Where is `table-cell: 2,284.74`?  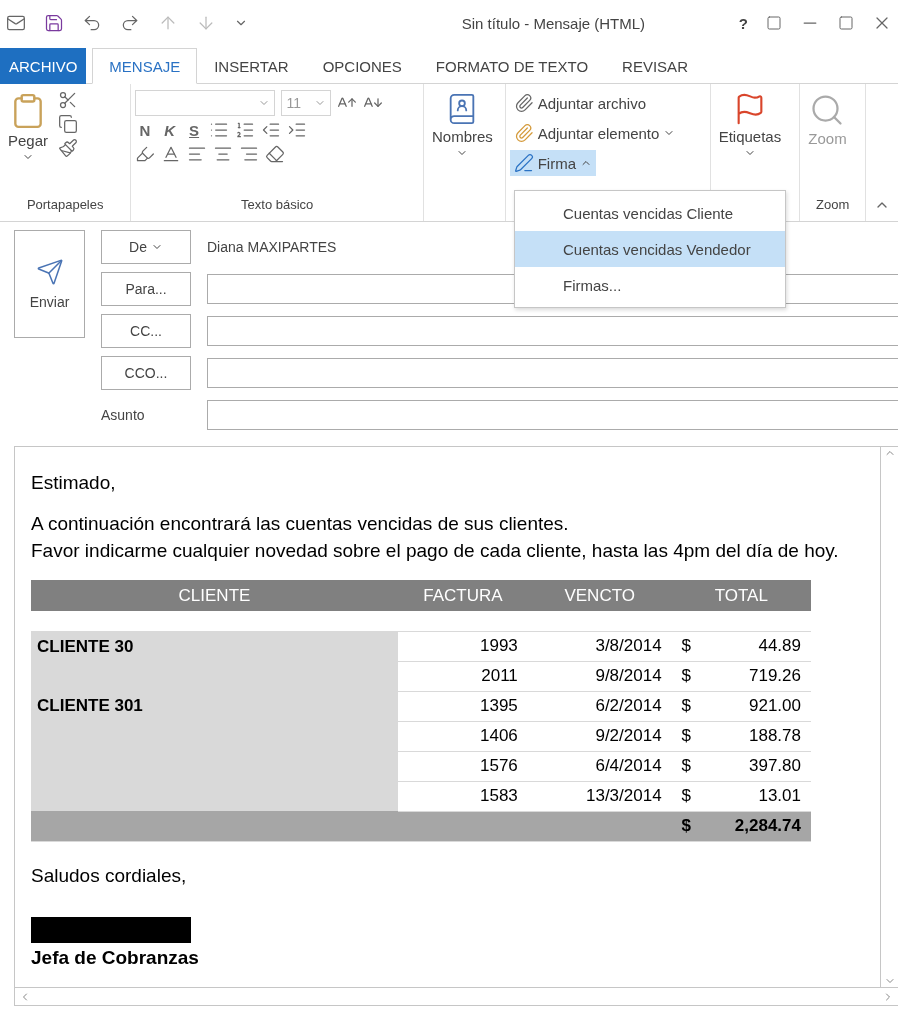 table-cell: 2,284.74 is located at coordinates (756, 826).